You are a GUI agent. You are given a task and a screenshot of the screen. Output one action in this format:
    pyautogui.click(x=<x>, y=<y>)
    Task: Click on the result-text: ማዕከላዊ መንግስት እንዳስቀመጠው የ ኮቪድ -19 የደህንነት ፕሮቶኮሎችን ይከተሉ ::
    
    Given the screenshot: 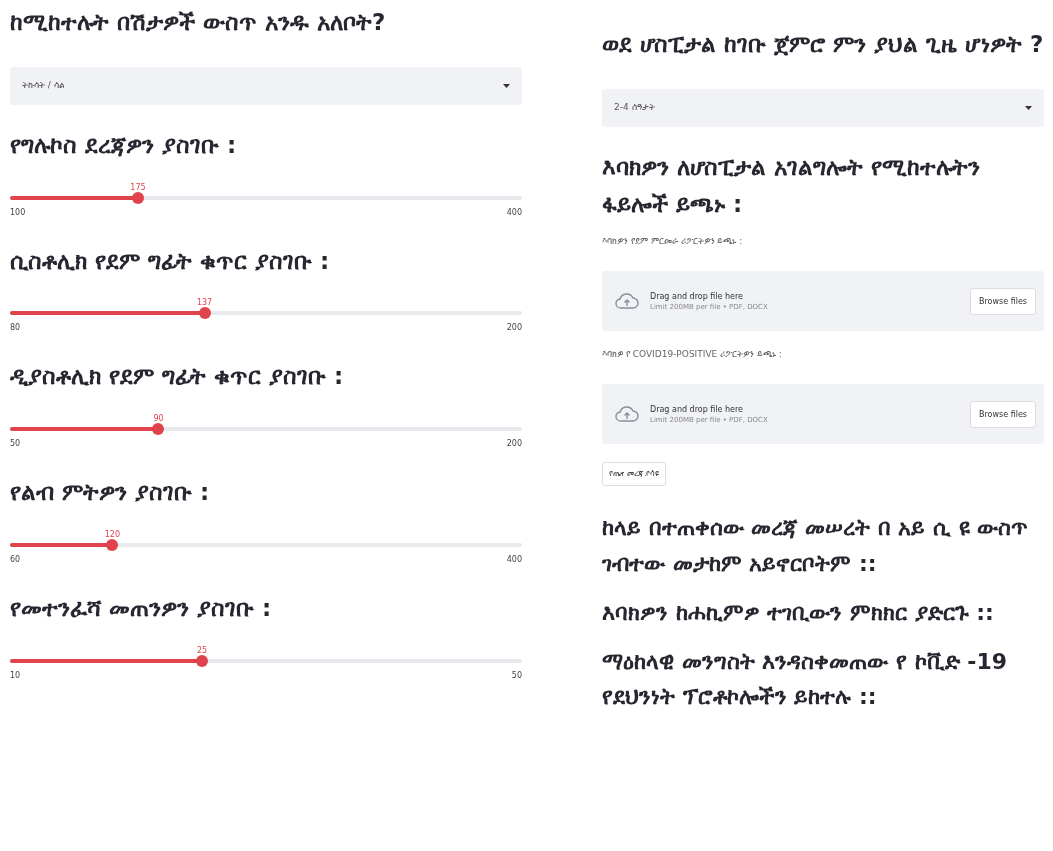 What is the action you would take?
    pyautogui.click(x=805, y=679)
    